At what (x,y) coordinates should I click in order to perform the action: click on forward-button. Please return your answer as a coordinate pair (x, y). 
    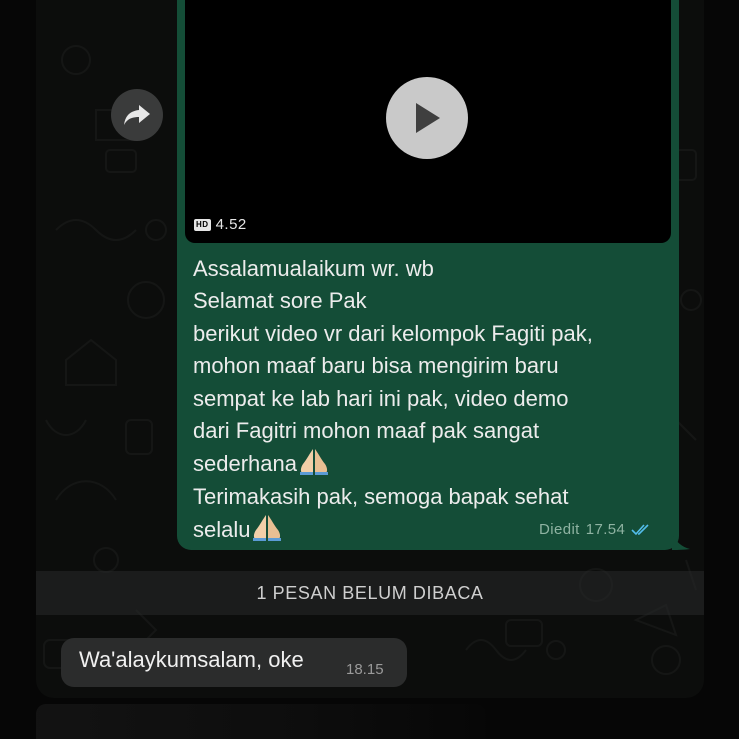
    Looking at the image, I should click on (137, 115).